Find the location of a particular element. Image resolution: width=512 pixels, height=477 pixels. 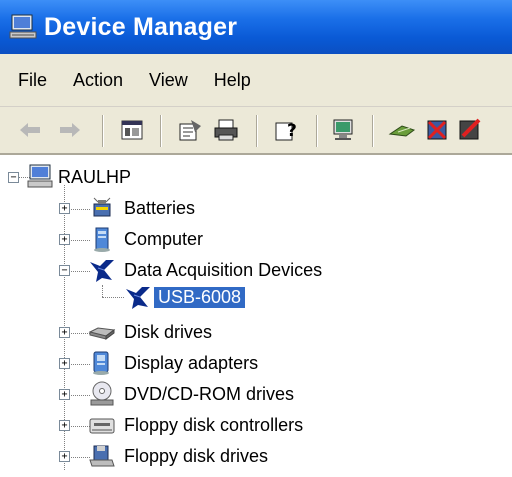

menu-help: Help is located at coordinates (232, 80).